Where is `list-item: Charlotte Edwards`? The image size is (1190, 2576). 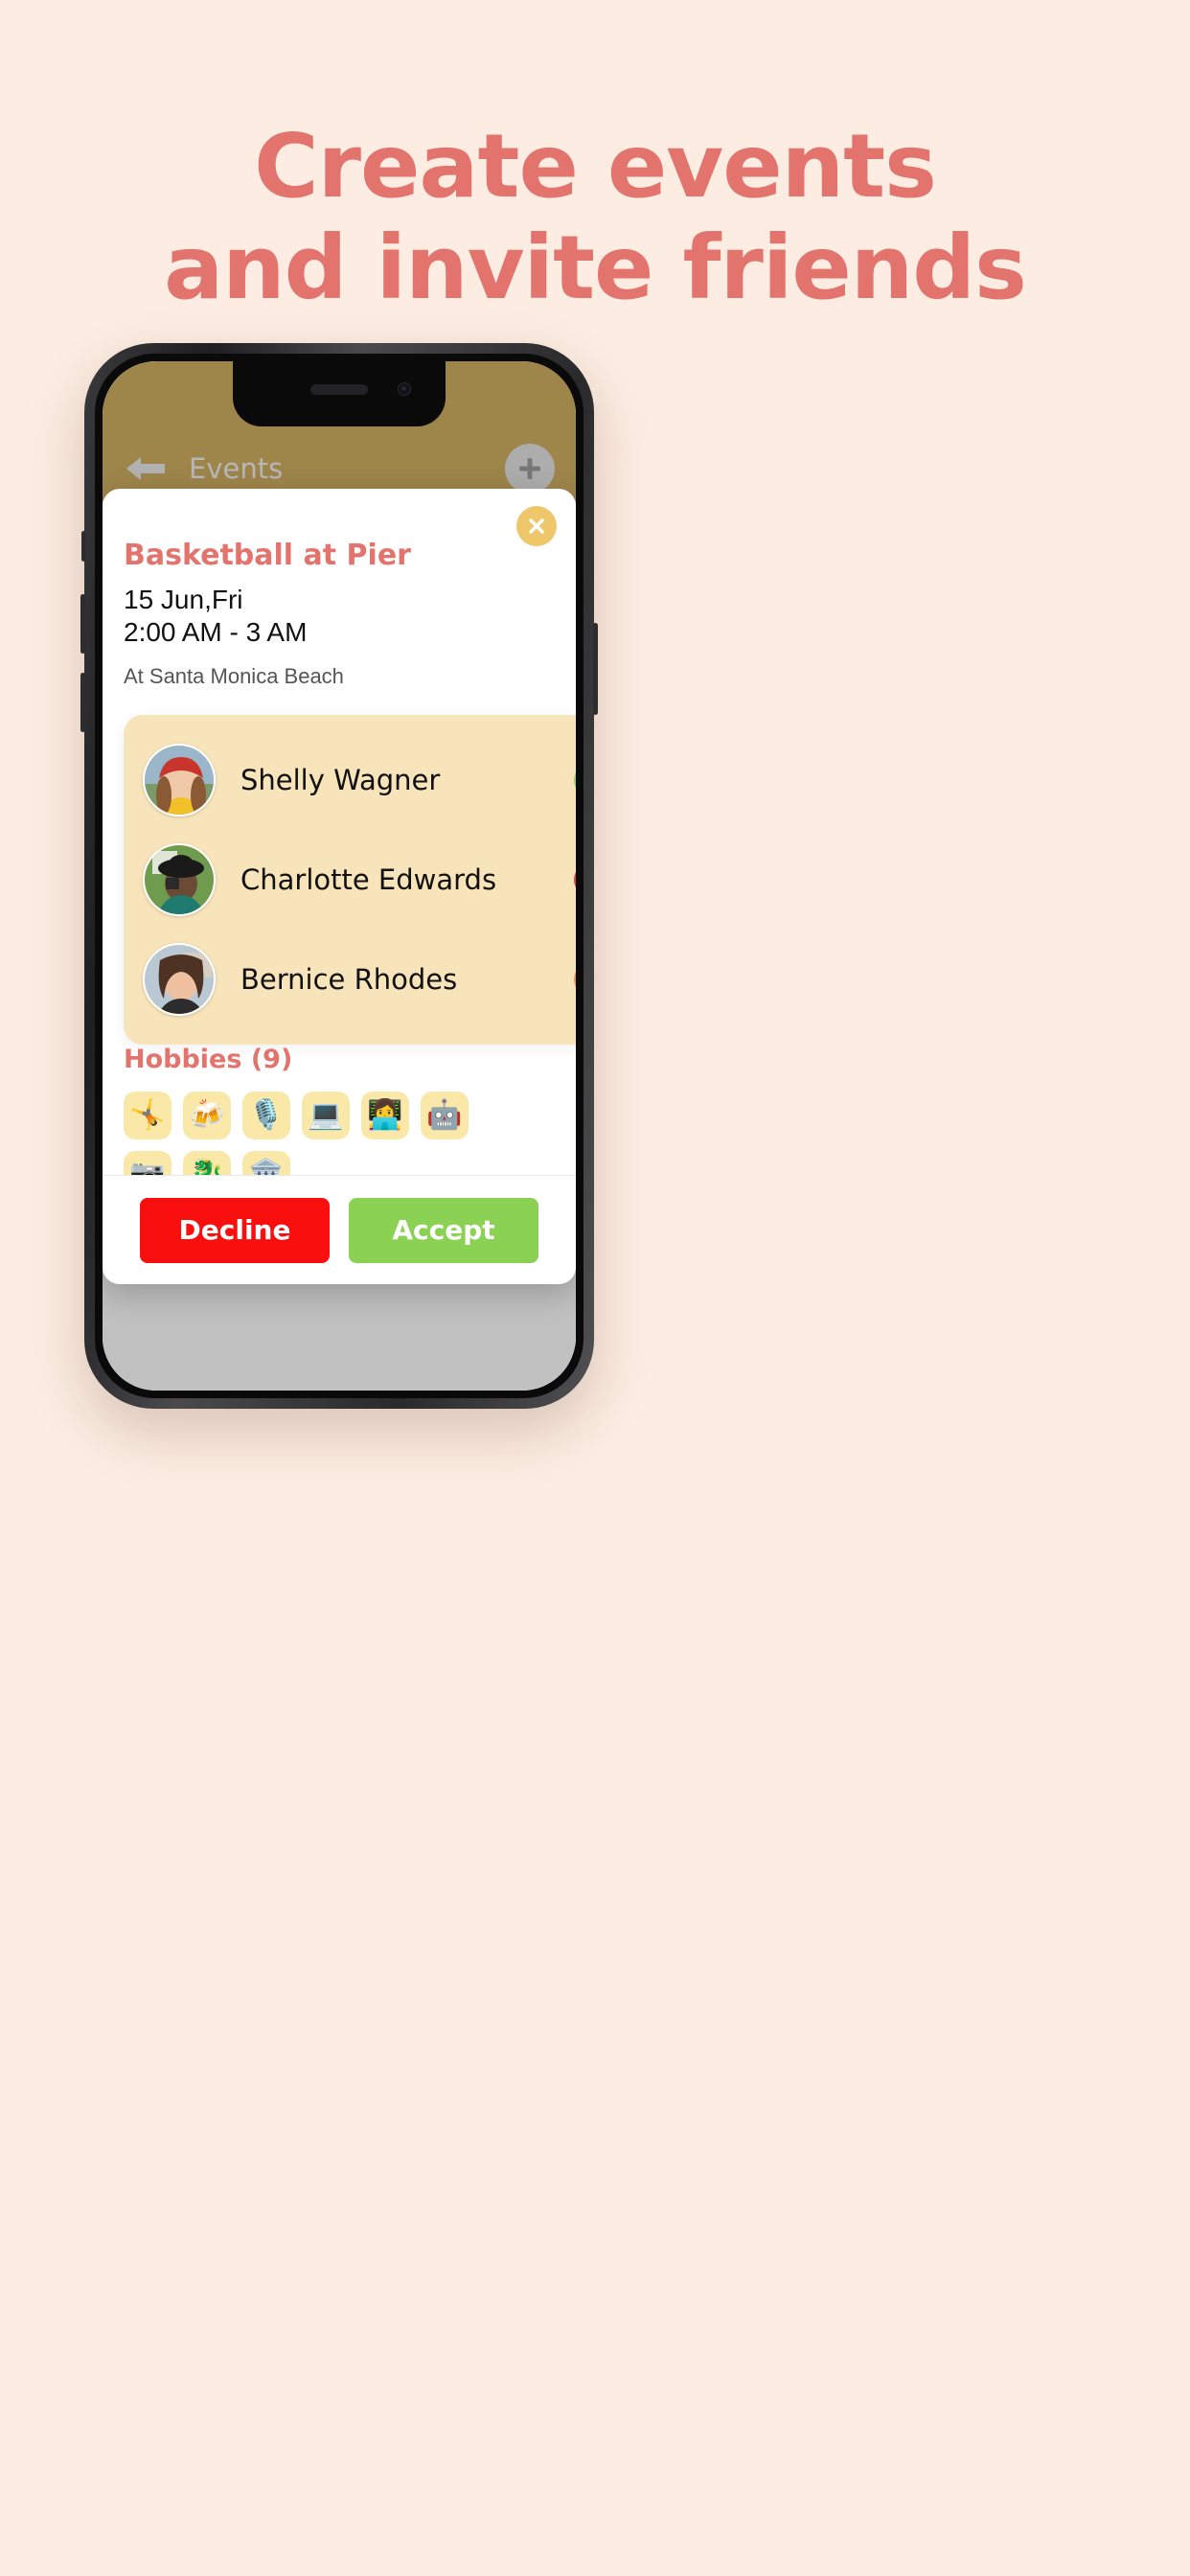
list-item: Charlotte Edwards is located at coordinates (350, 880).